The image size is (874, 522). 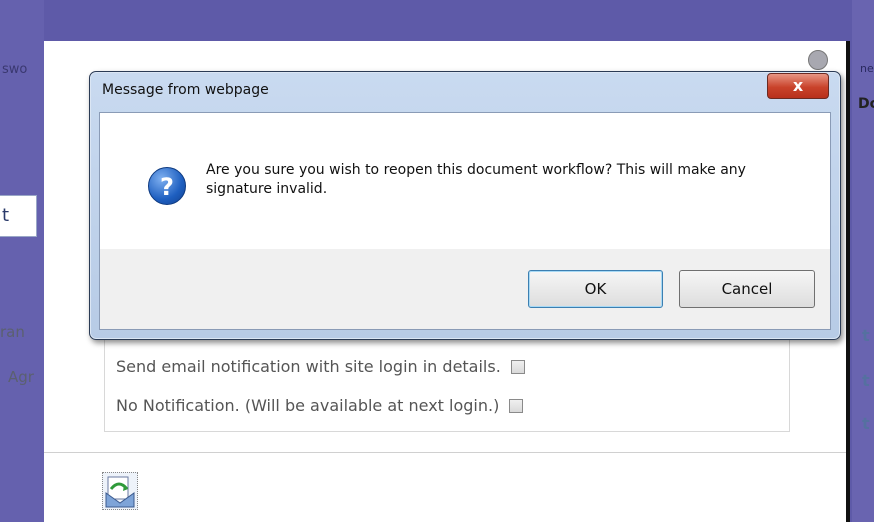 I want to click on background-right-panel, so click(x=863, y=261).